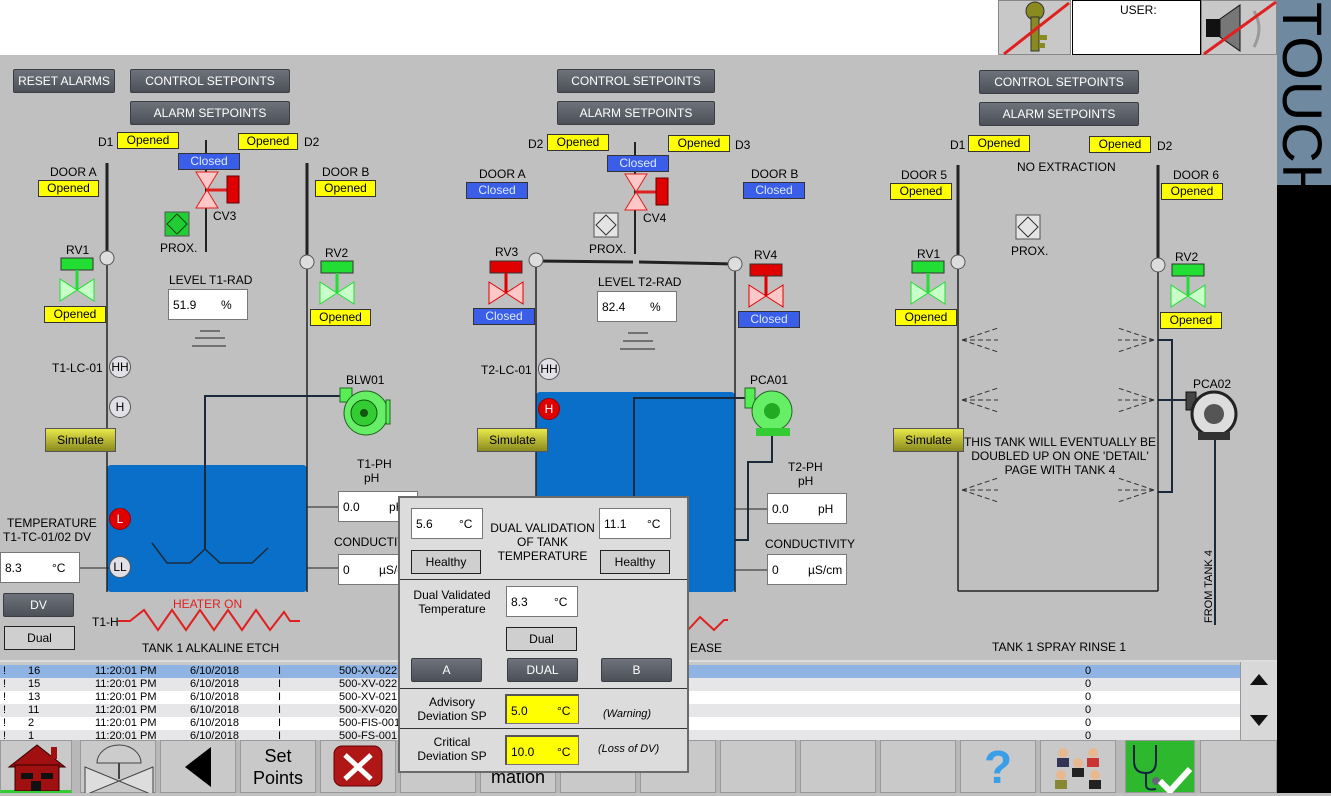 The width and height of the screenshot is (1331, 796). What do you see at coordinates (506, 282) in the screenshot?
I see `rv3-valve-icon` at bounding box center [506, 282].